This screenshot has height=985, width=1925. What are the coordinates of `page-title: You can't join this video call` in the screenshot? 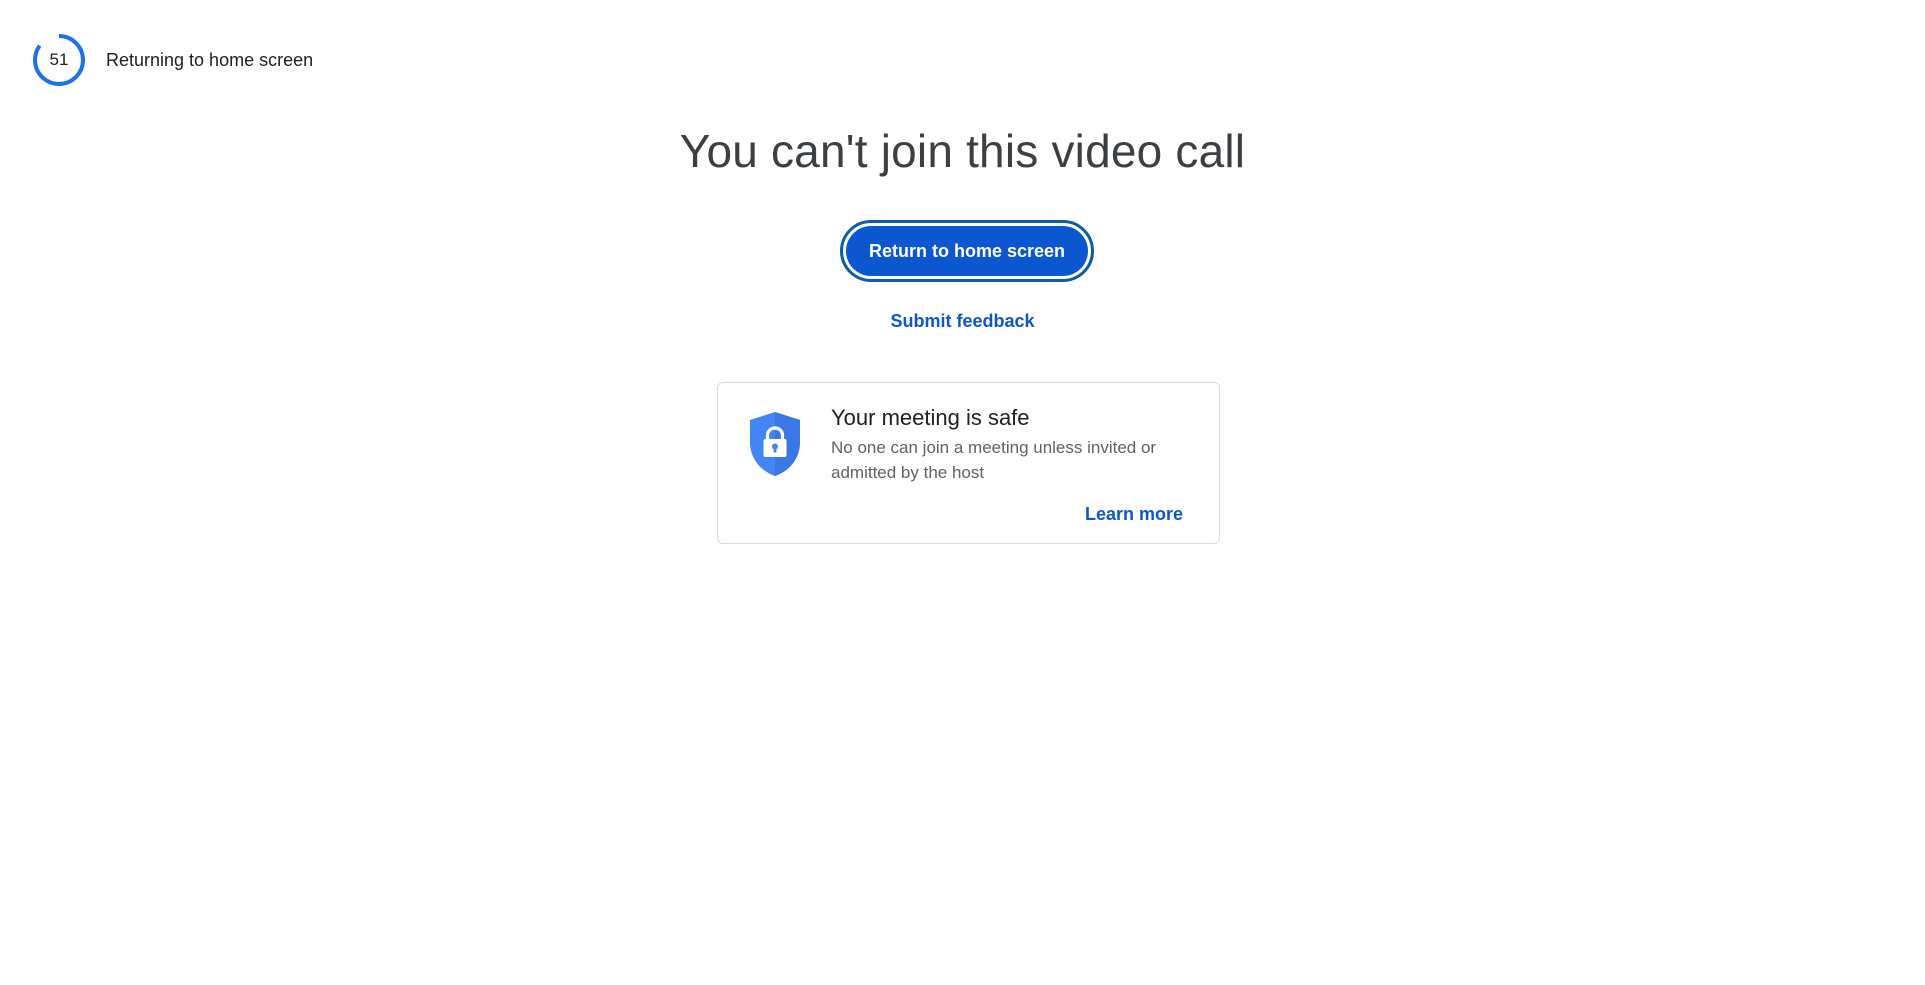 It's located at (962, 151).